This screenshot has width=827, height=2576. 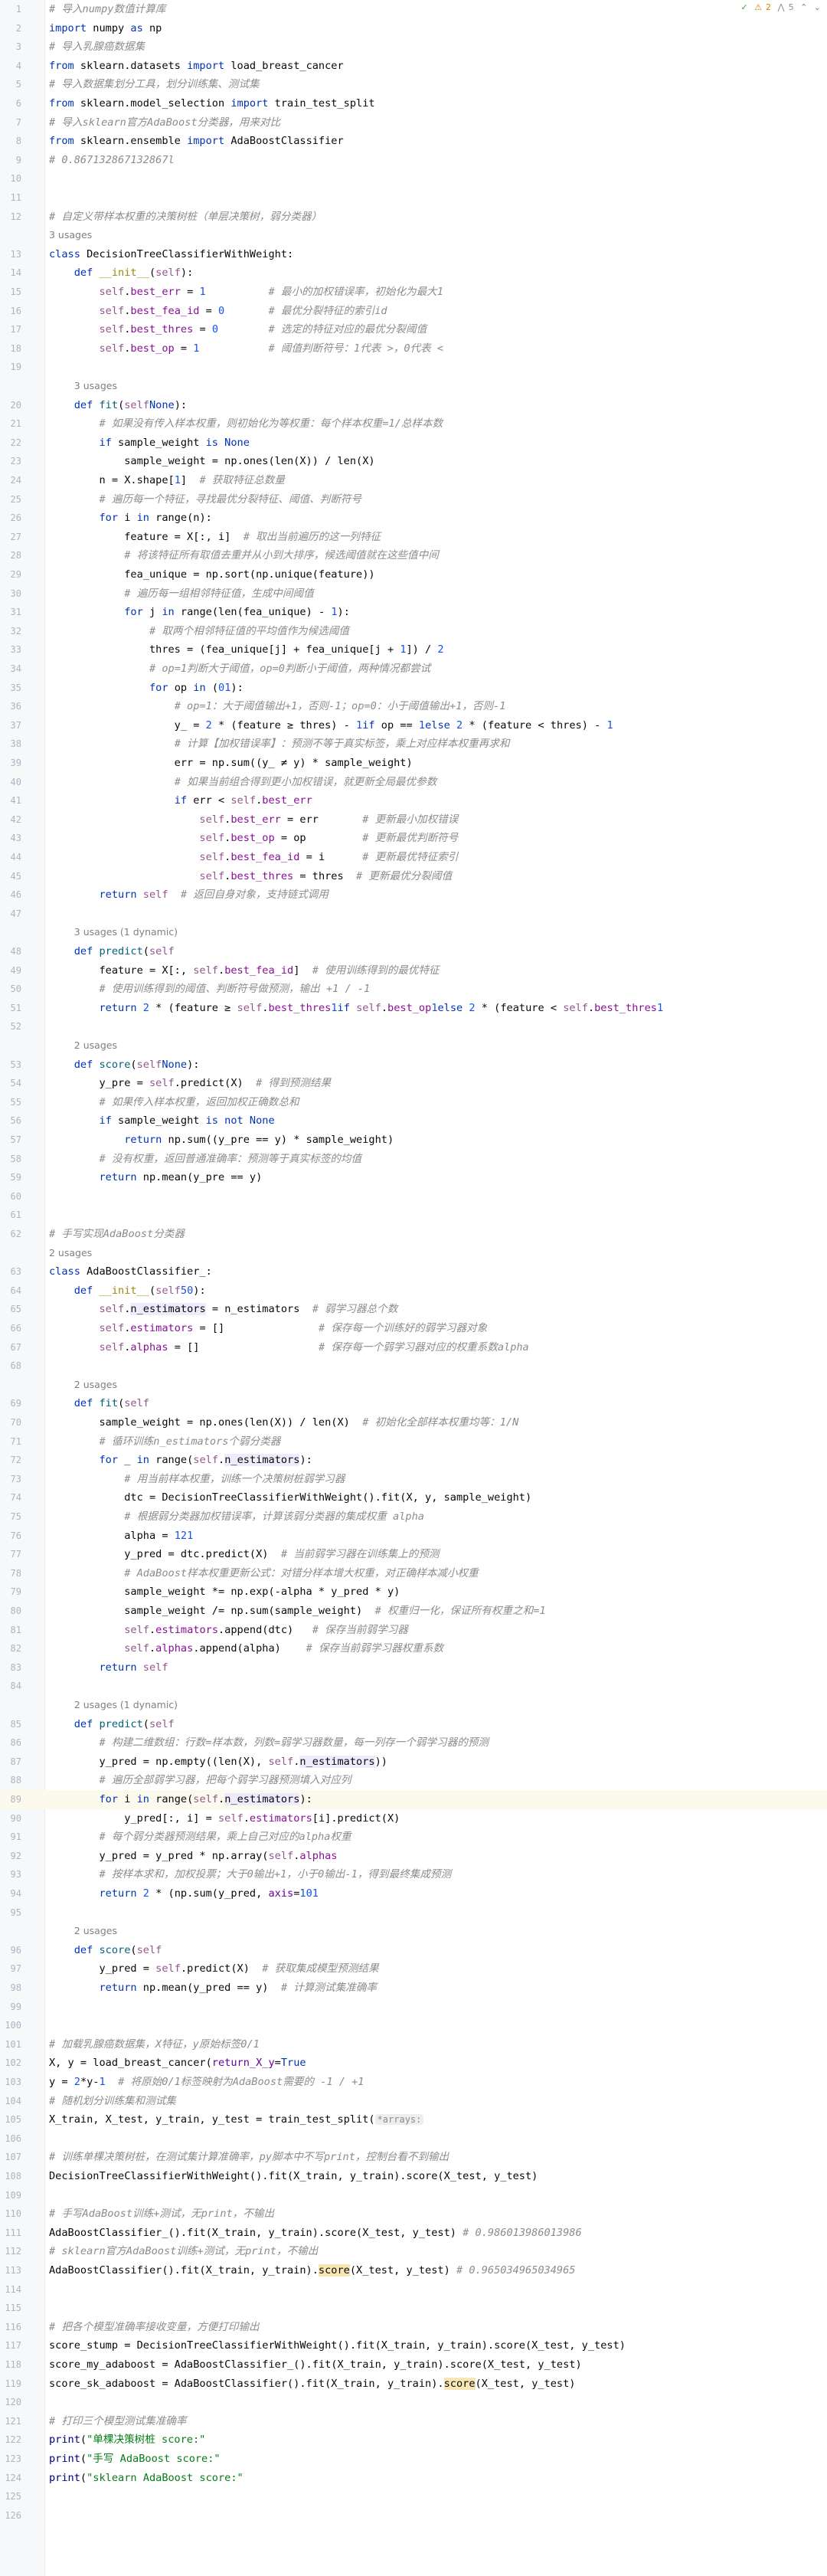 What do you see at coordinates (413, 1837) in the screenshot?
I see `code-line: 91 # 每个弱分类器预测结果，乘上自己对应的alpha权重` at bounding box center [413, 1837].